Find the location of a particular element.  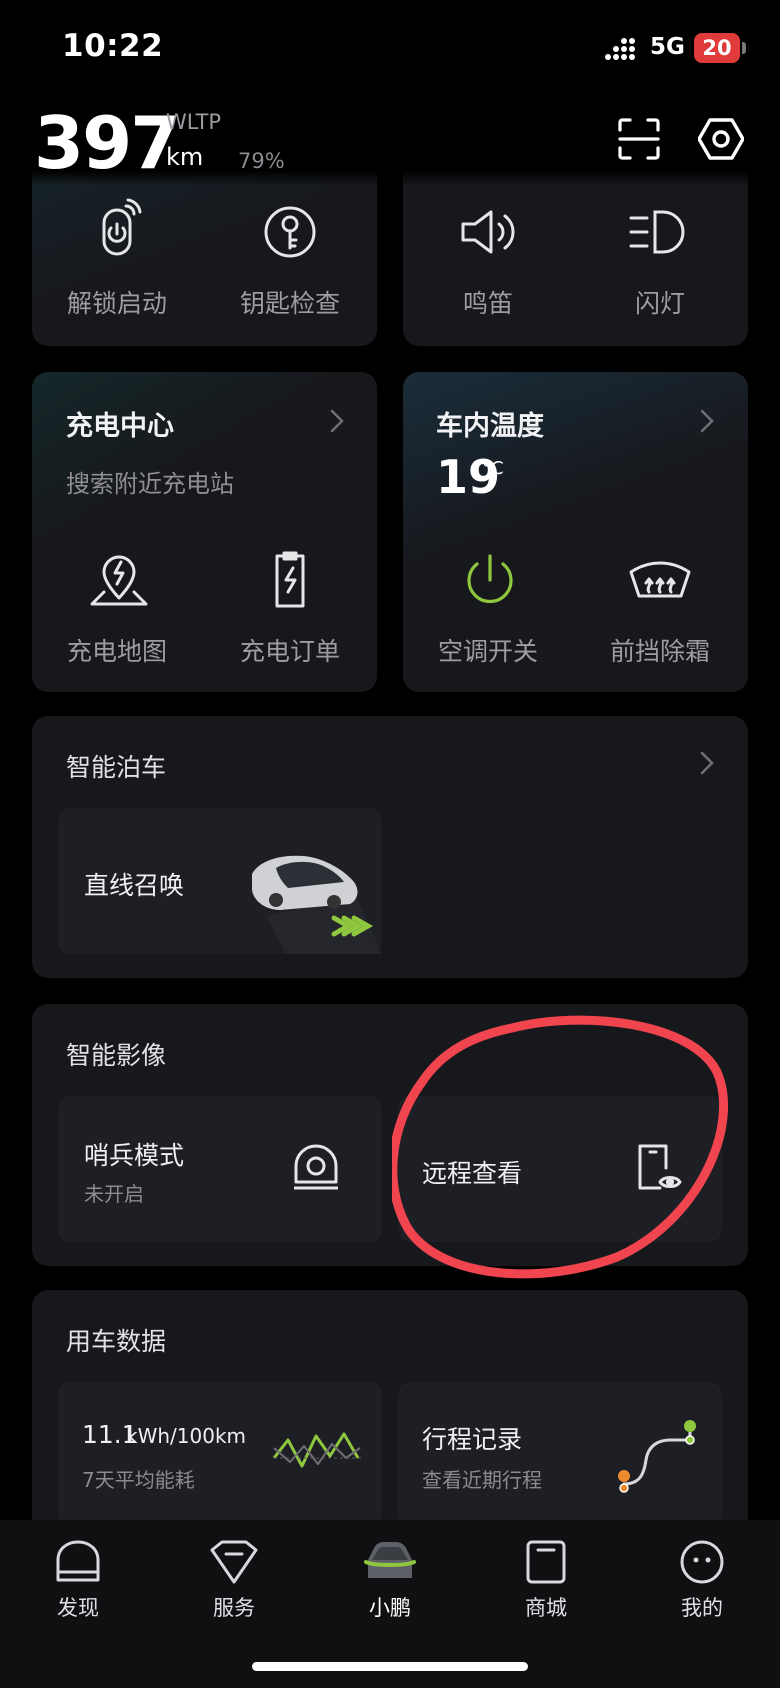

charge-order-icon is located at coordinates (290, 580).